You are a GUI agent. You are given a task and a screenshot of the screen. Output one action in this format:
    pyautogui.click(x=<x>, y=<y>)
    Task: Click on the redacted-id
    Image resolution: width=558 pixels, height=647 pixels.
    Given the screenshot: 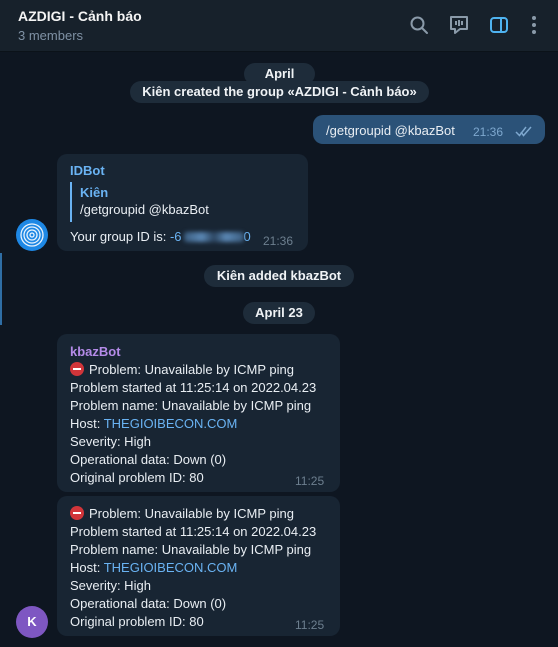 What is the action you would take?
    pyautogui.click(x=213, y=237)
    